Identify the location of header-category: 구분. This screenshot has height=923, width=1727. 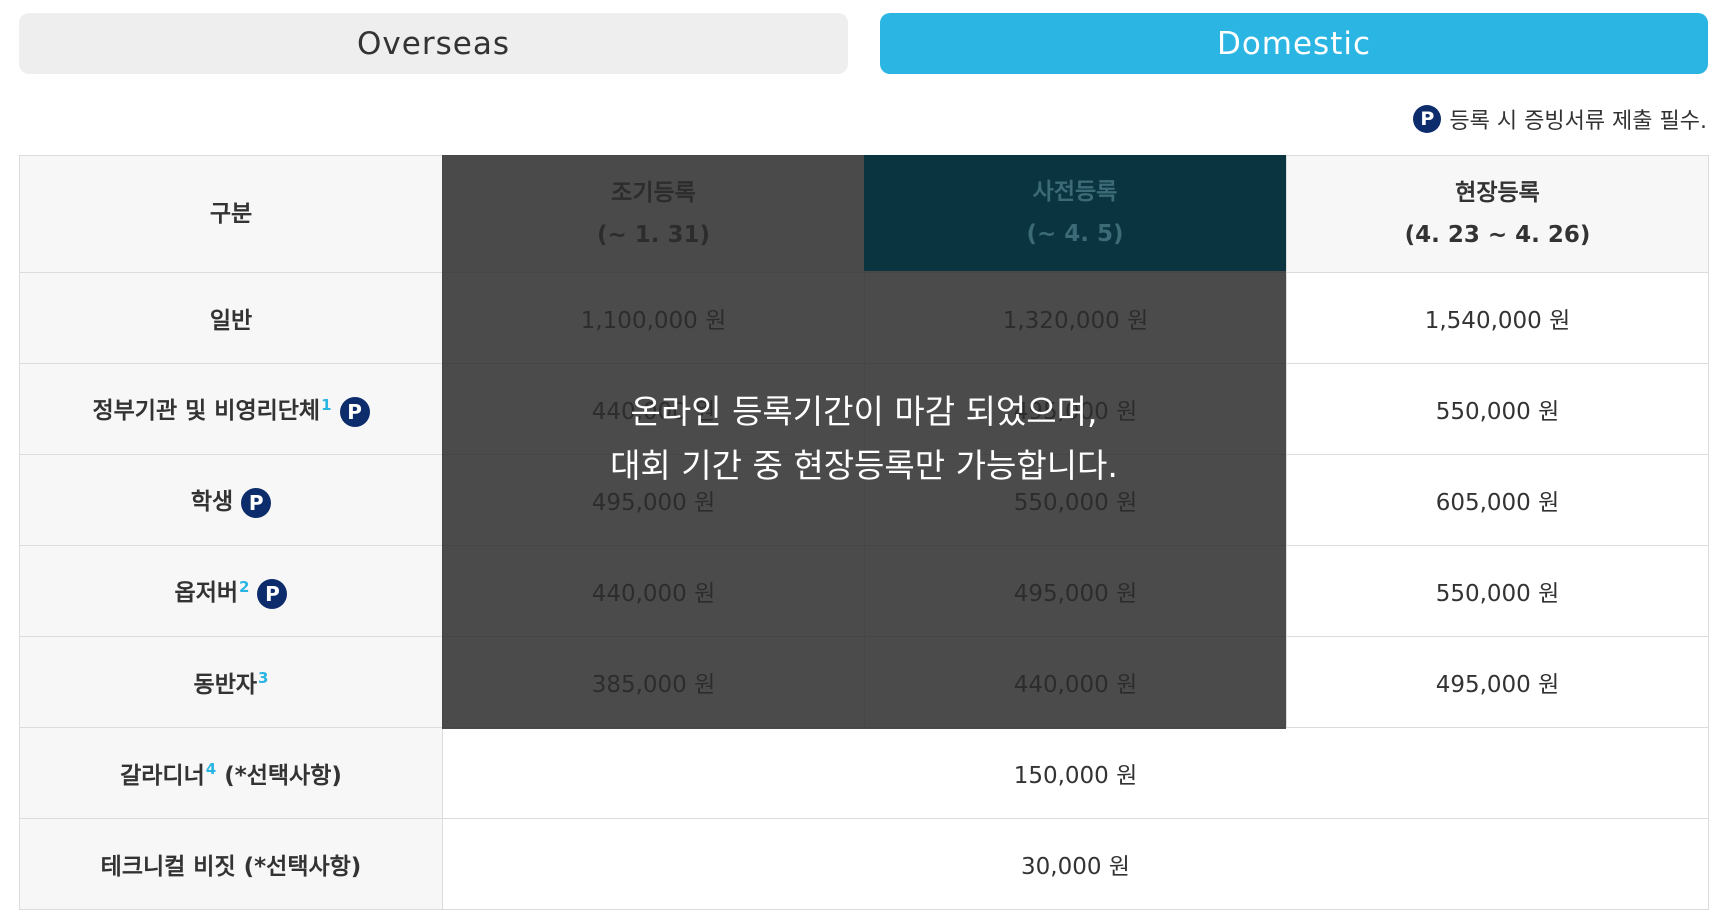
(231, 214).